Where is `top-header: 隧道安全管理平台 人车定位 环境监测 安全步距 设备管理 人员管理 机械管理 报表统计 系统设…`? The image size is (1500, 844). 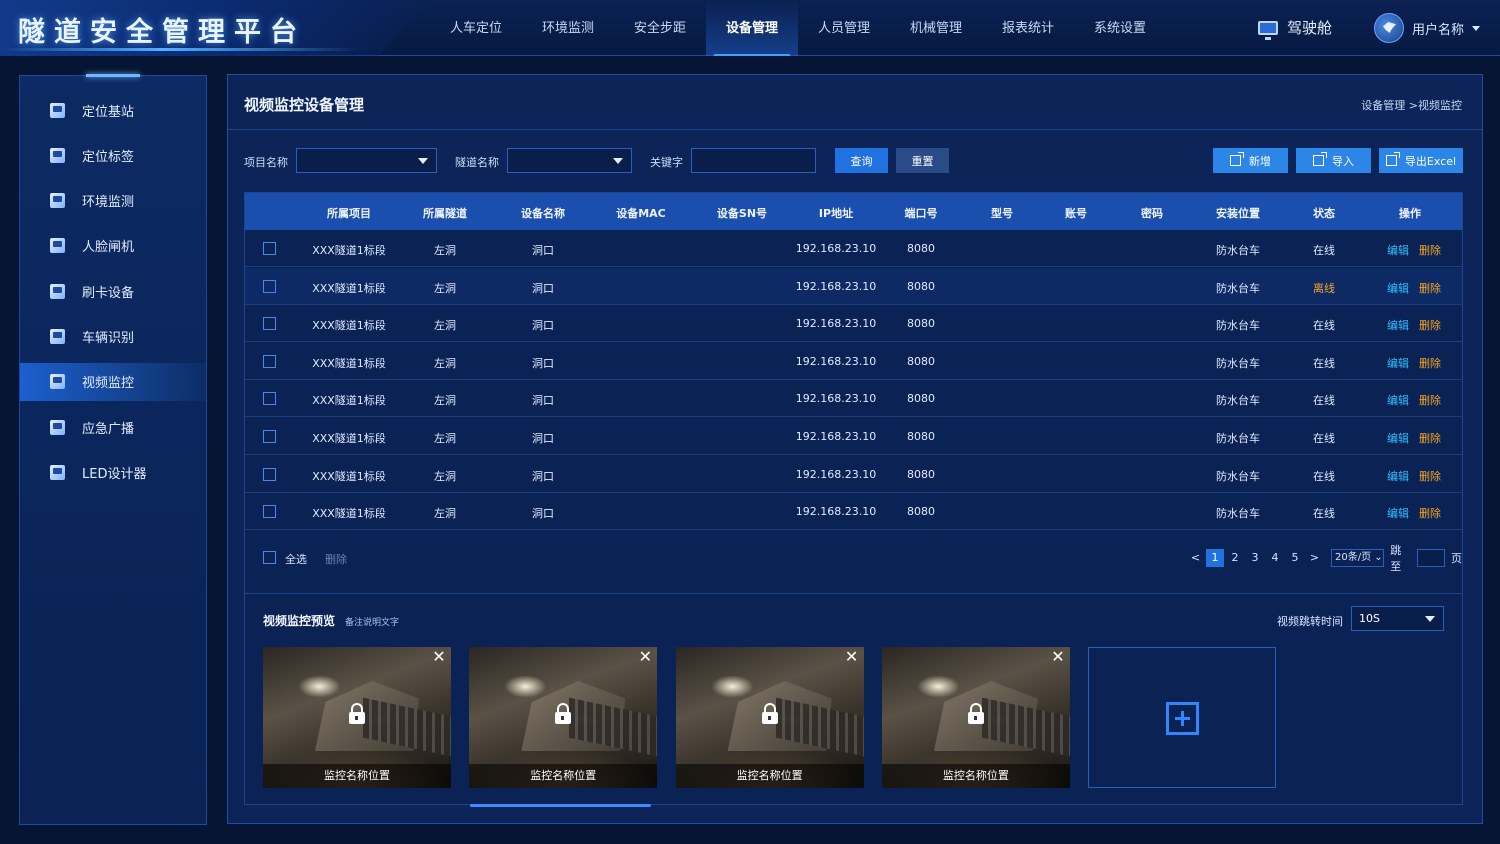 top-header: 隧道安全管理平台 人车定位 环境监测 安全步距 设备管理 人员管理 机械管理 报表统计 系统设… is located at coordinates (750, 28).